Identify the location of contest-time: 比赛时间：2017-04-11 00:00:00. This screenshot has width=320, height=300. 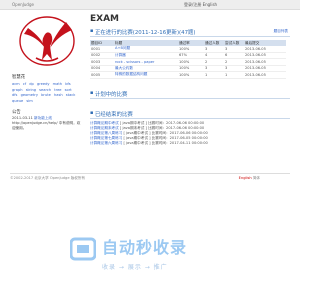
(179, 142).